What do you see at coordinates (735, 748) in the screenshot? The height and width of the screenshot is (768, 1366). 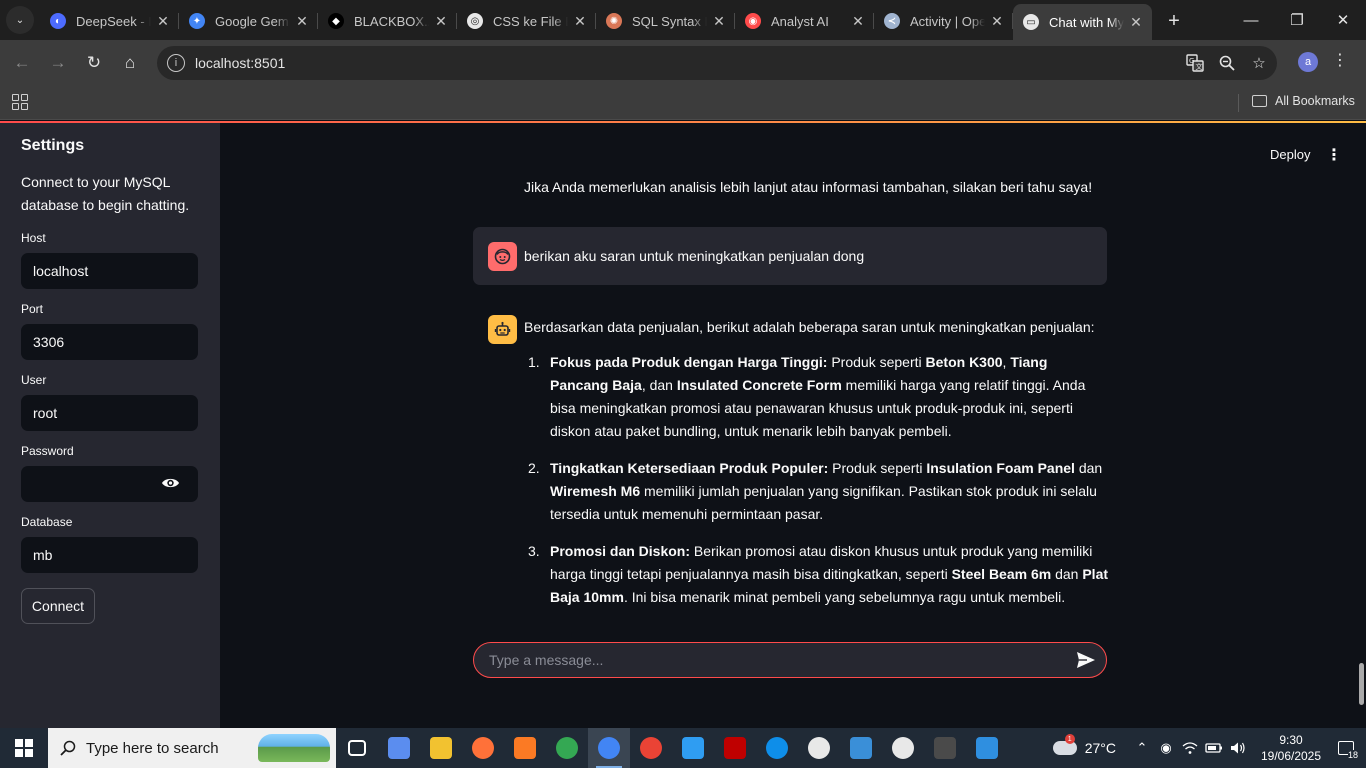 I see `taskbar-app-filezilla` at bounding box center [735, 748].